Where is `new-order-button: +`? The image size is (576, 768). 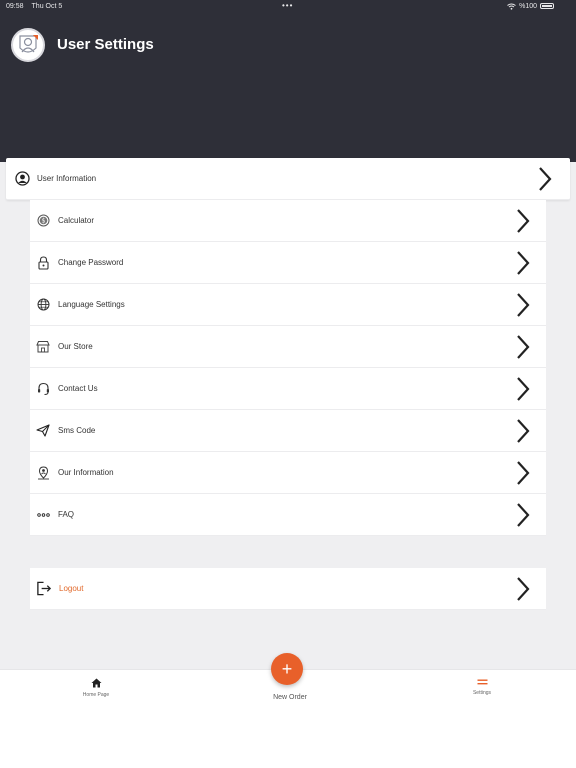
new-order-button: + is located at coordinates (287, 669).